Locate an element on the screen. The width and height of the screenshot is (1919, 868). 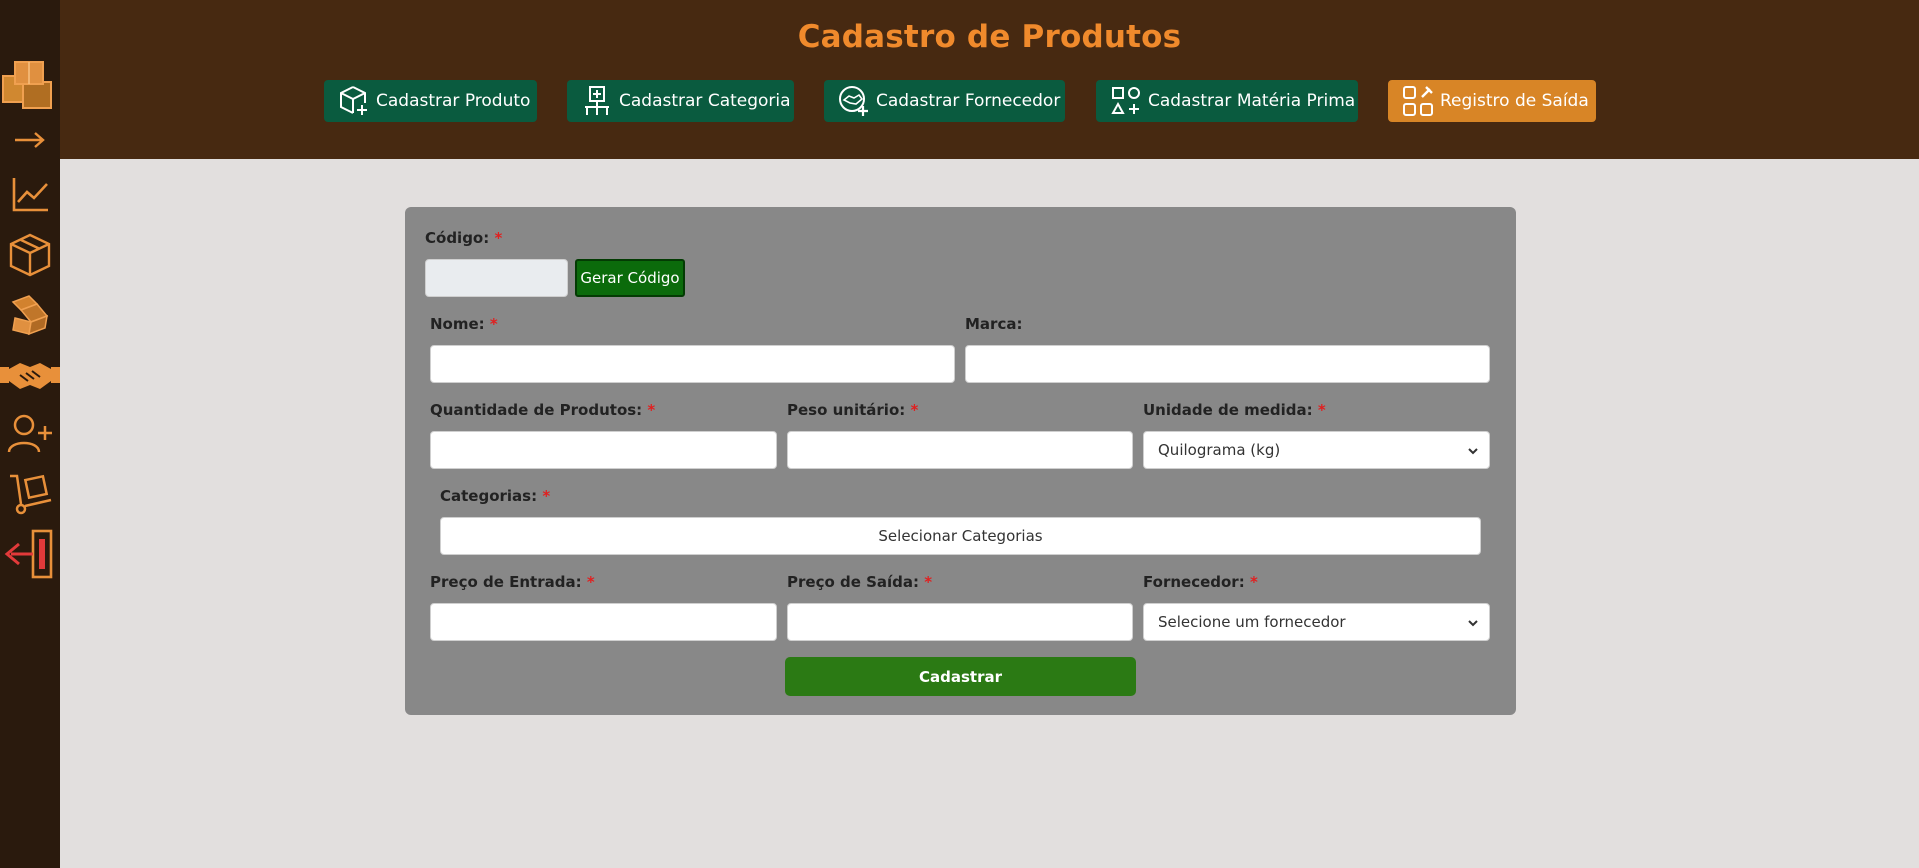
preco-saida-label: Preço de Saída: * is located at coordinates (859, 582).